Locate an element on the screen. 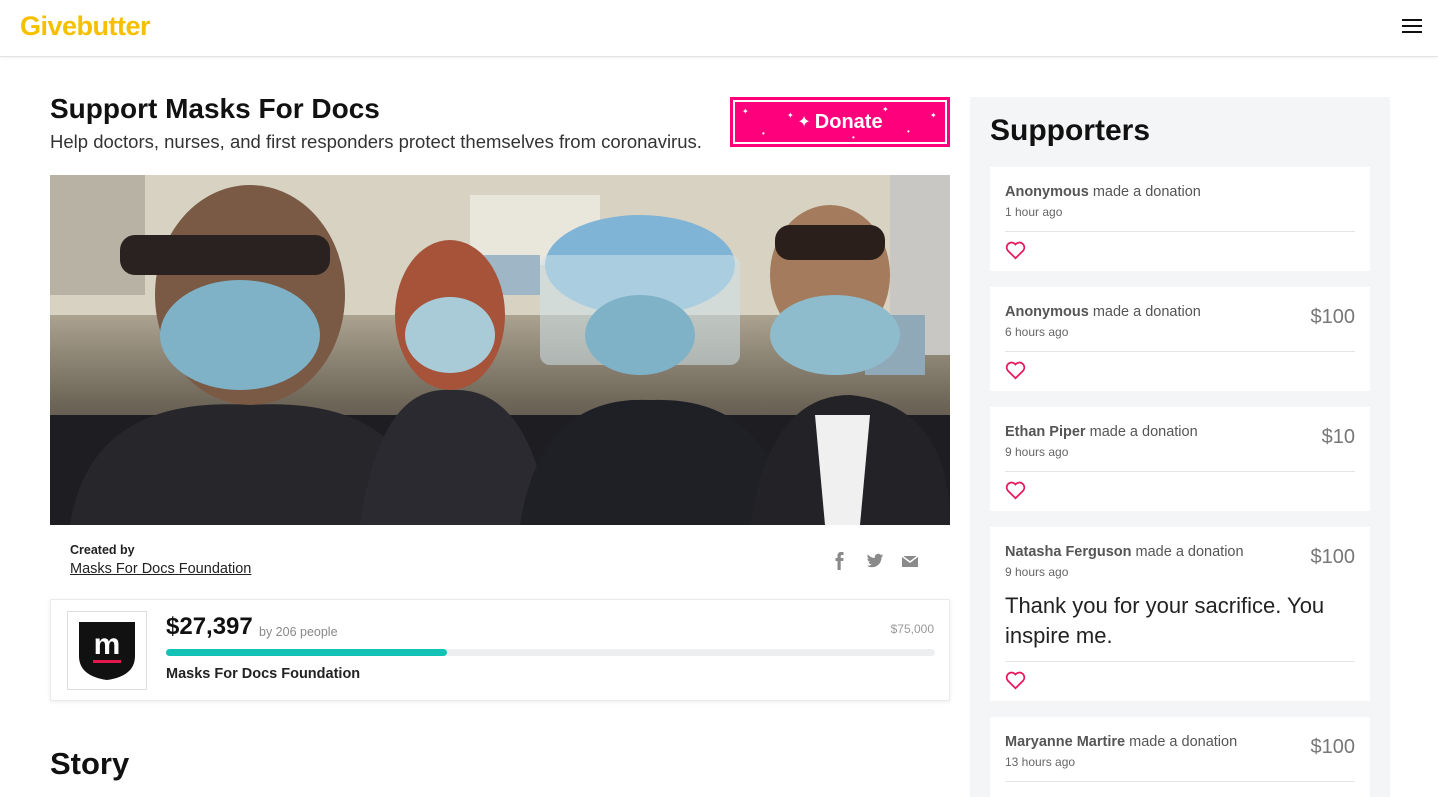 Image resolution: width=1438 pixels, height=797 pixels. supporter-name-line: Maryanne Martire made a donation is located at coordinates (1121, 742).